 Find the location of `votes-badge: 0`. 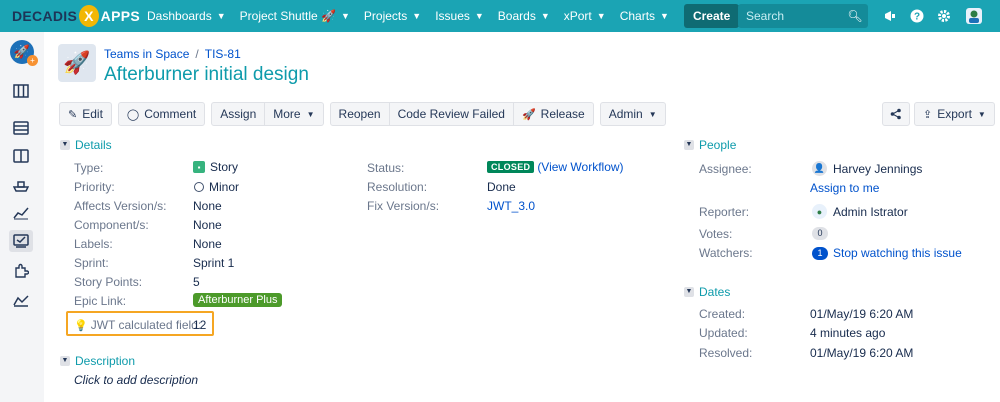

votes-badge: 0 is located at coordinates (820, 233).